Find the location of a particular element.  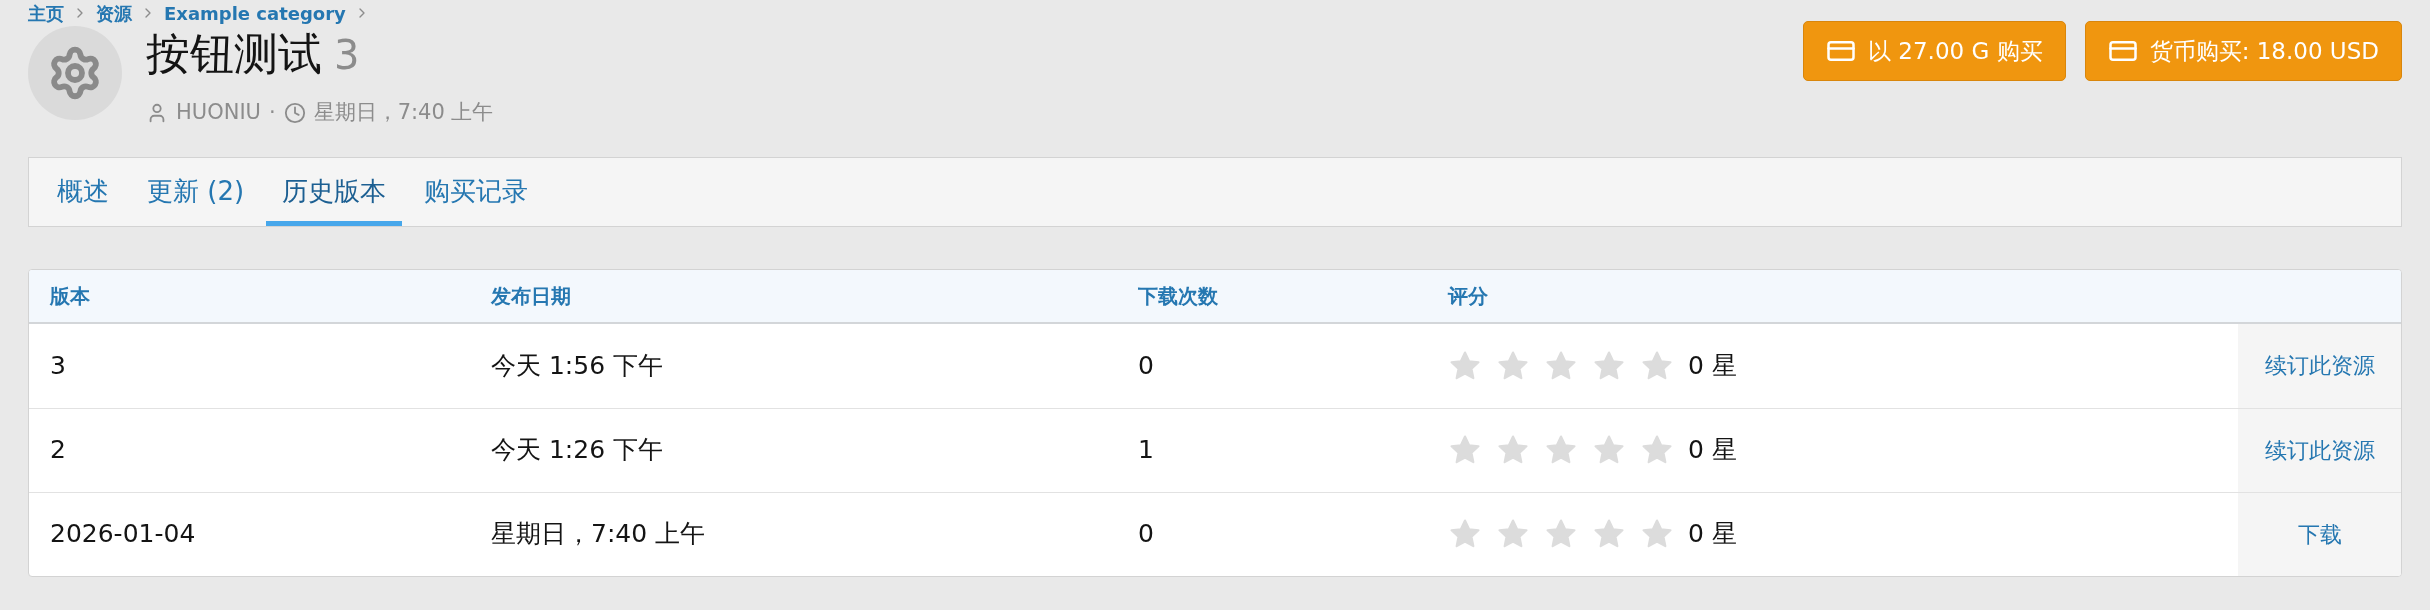

tab: 概述 is located at coordinates (83, 191).